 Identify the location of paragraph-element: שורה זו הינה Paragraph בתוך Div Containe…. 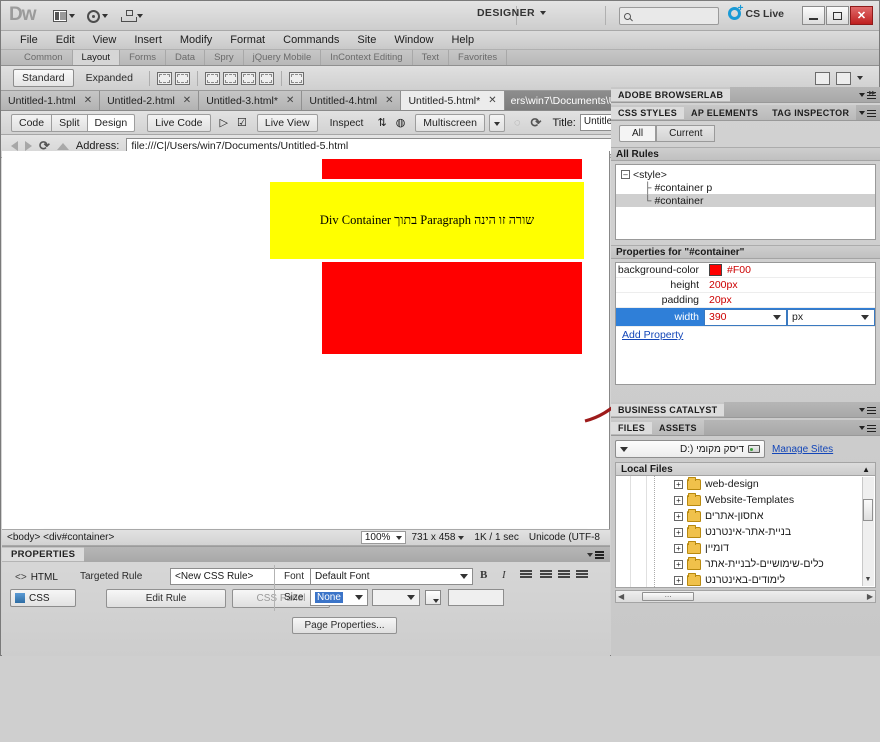
(427, 220).